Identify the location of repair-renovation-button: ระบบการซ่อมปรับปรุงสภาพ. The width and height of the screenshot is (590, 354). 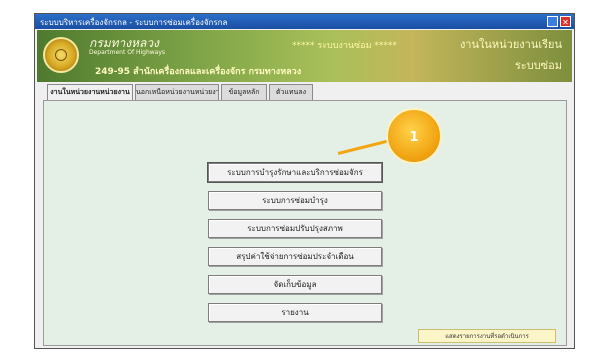
(295, 228).